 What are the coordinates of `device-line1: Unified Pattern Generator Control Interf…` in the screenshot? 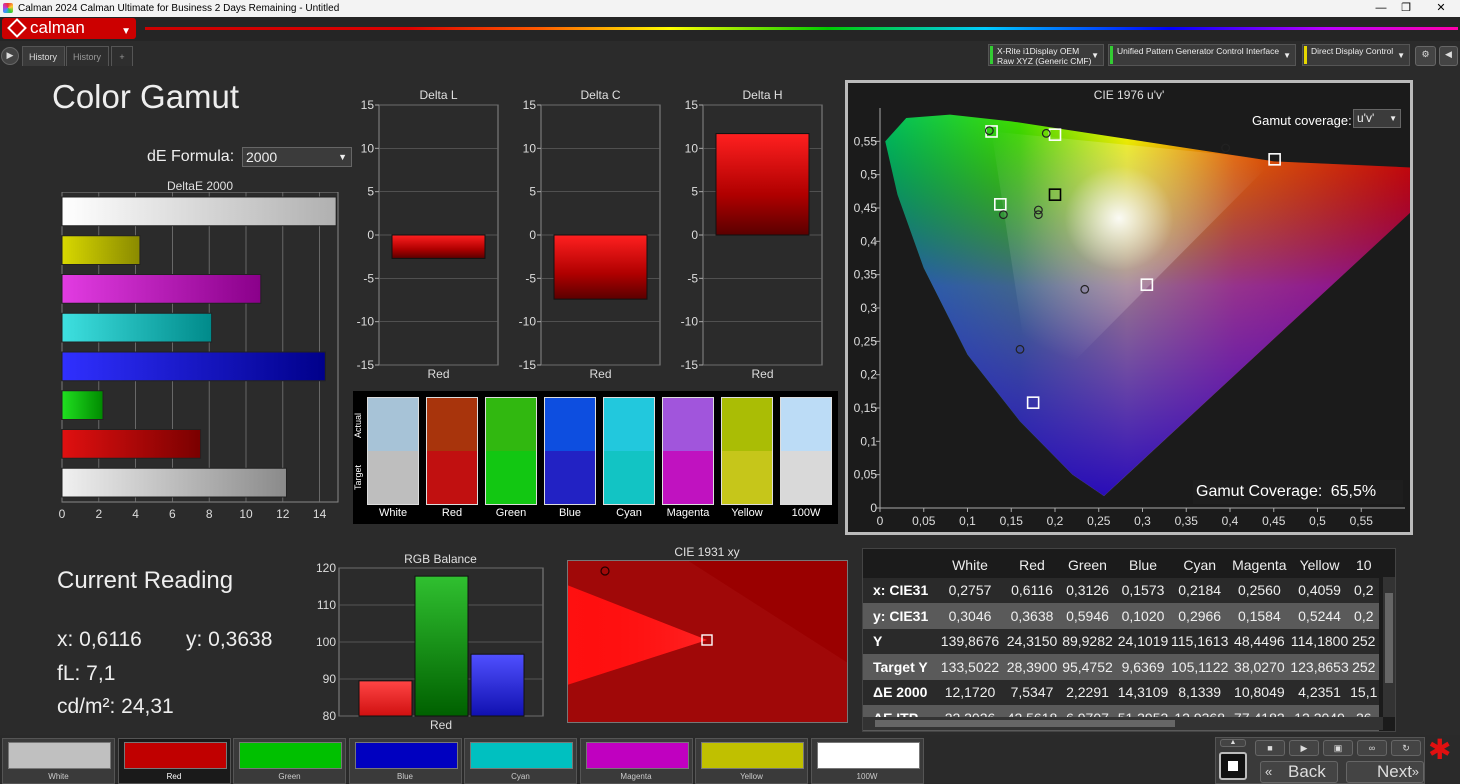 It's located at (1198, 51).